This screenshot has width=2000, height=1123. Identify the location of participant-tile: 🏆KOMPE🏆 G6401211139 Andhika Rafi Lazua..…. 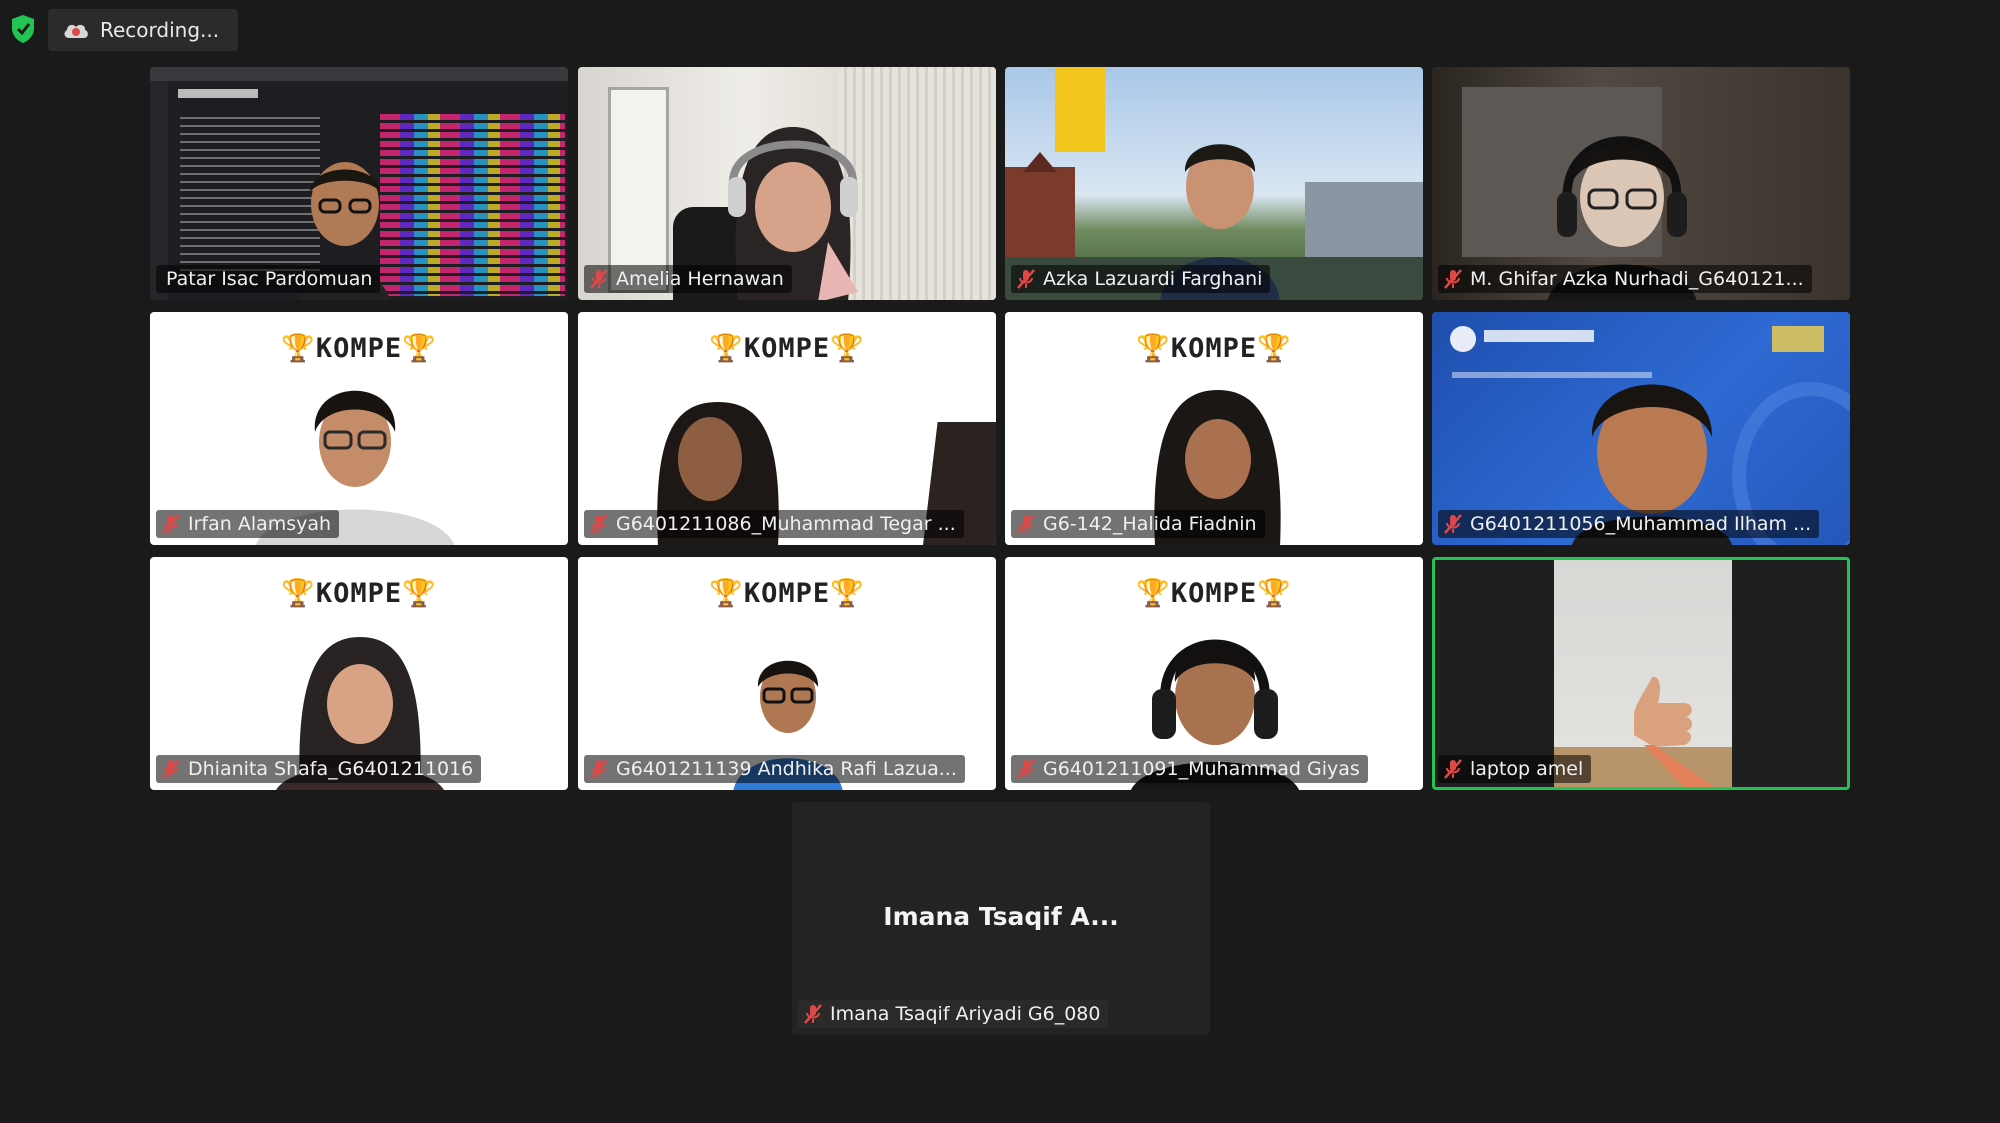
(787, 673).